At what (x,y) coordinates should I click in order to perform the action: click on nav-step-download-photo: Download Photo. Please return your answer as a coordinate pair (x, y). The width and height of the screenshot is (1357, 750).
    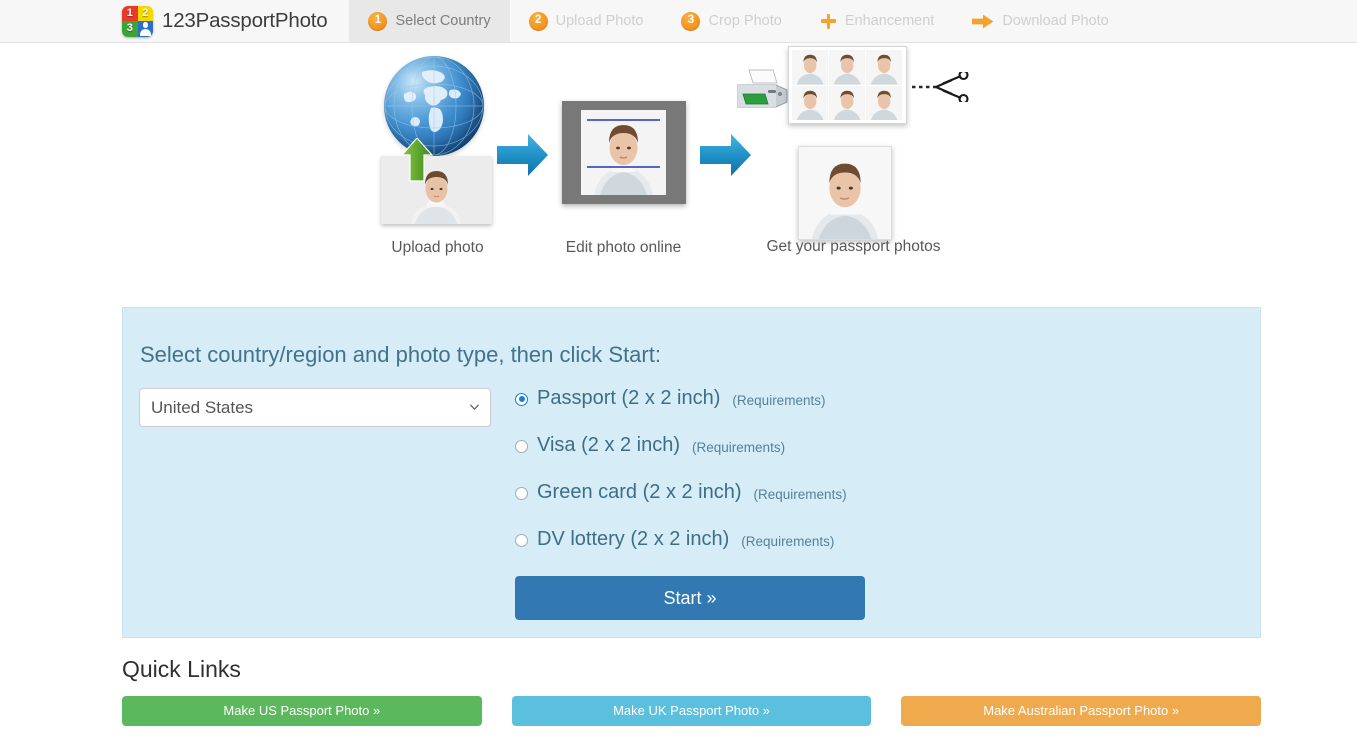
    Looking at the image, I should click on (1040, 21).